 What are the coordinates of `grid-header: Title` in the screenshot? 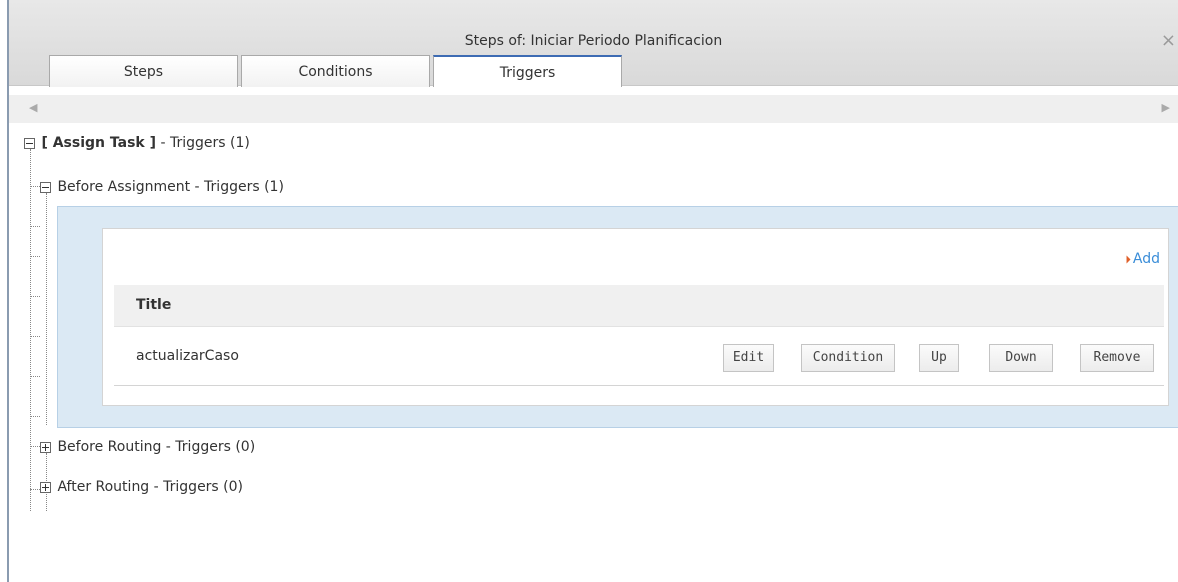 It's located at (639, 306).